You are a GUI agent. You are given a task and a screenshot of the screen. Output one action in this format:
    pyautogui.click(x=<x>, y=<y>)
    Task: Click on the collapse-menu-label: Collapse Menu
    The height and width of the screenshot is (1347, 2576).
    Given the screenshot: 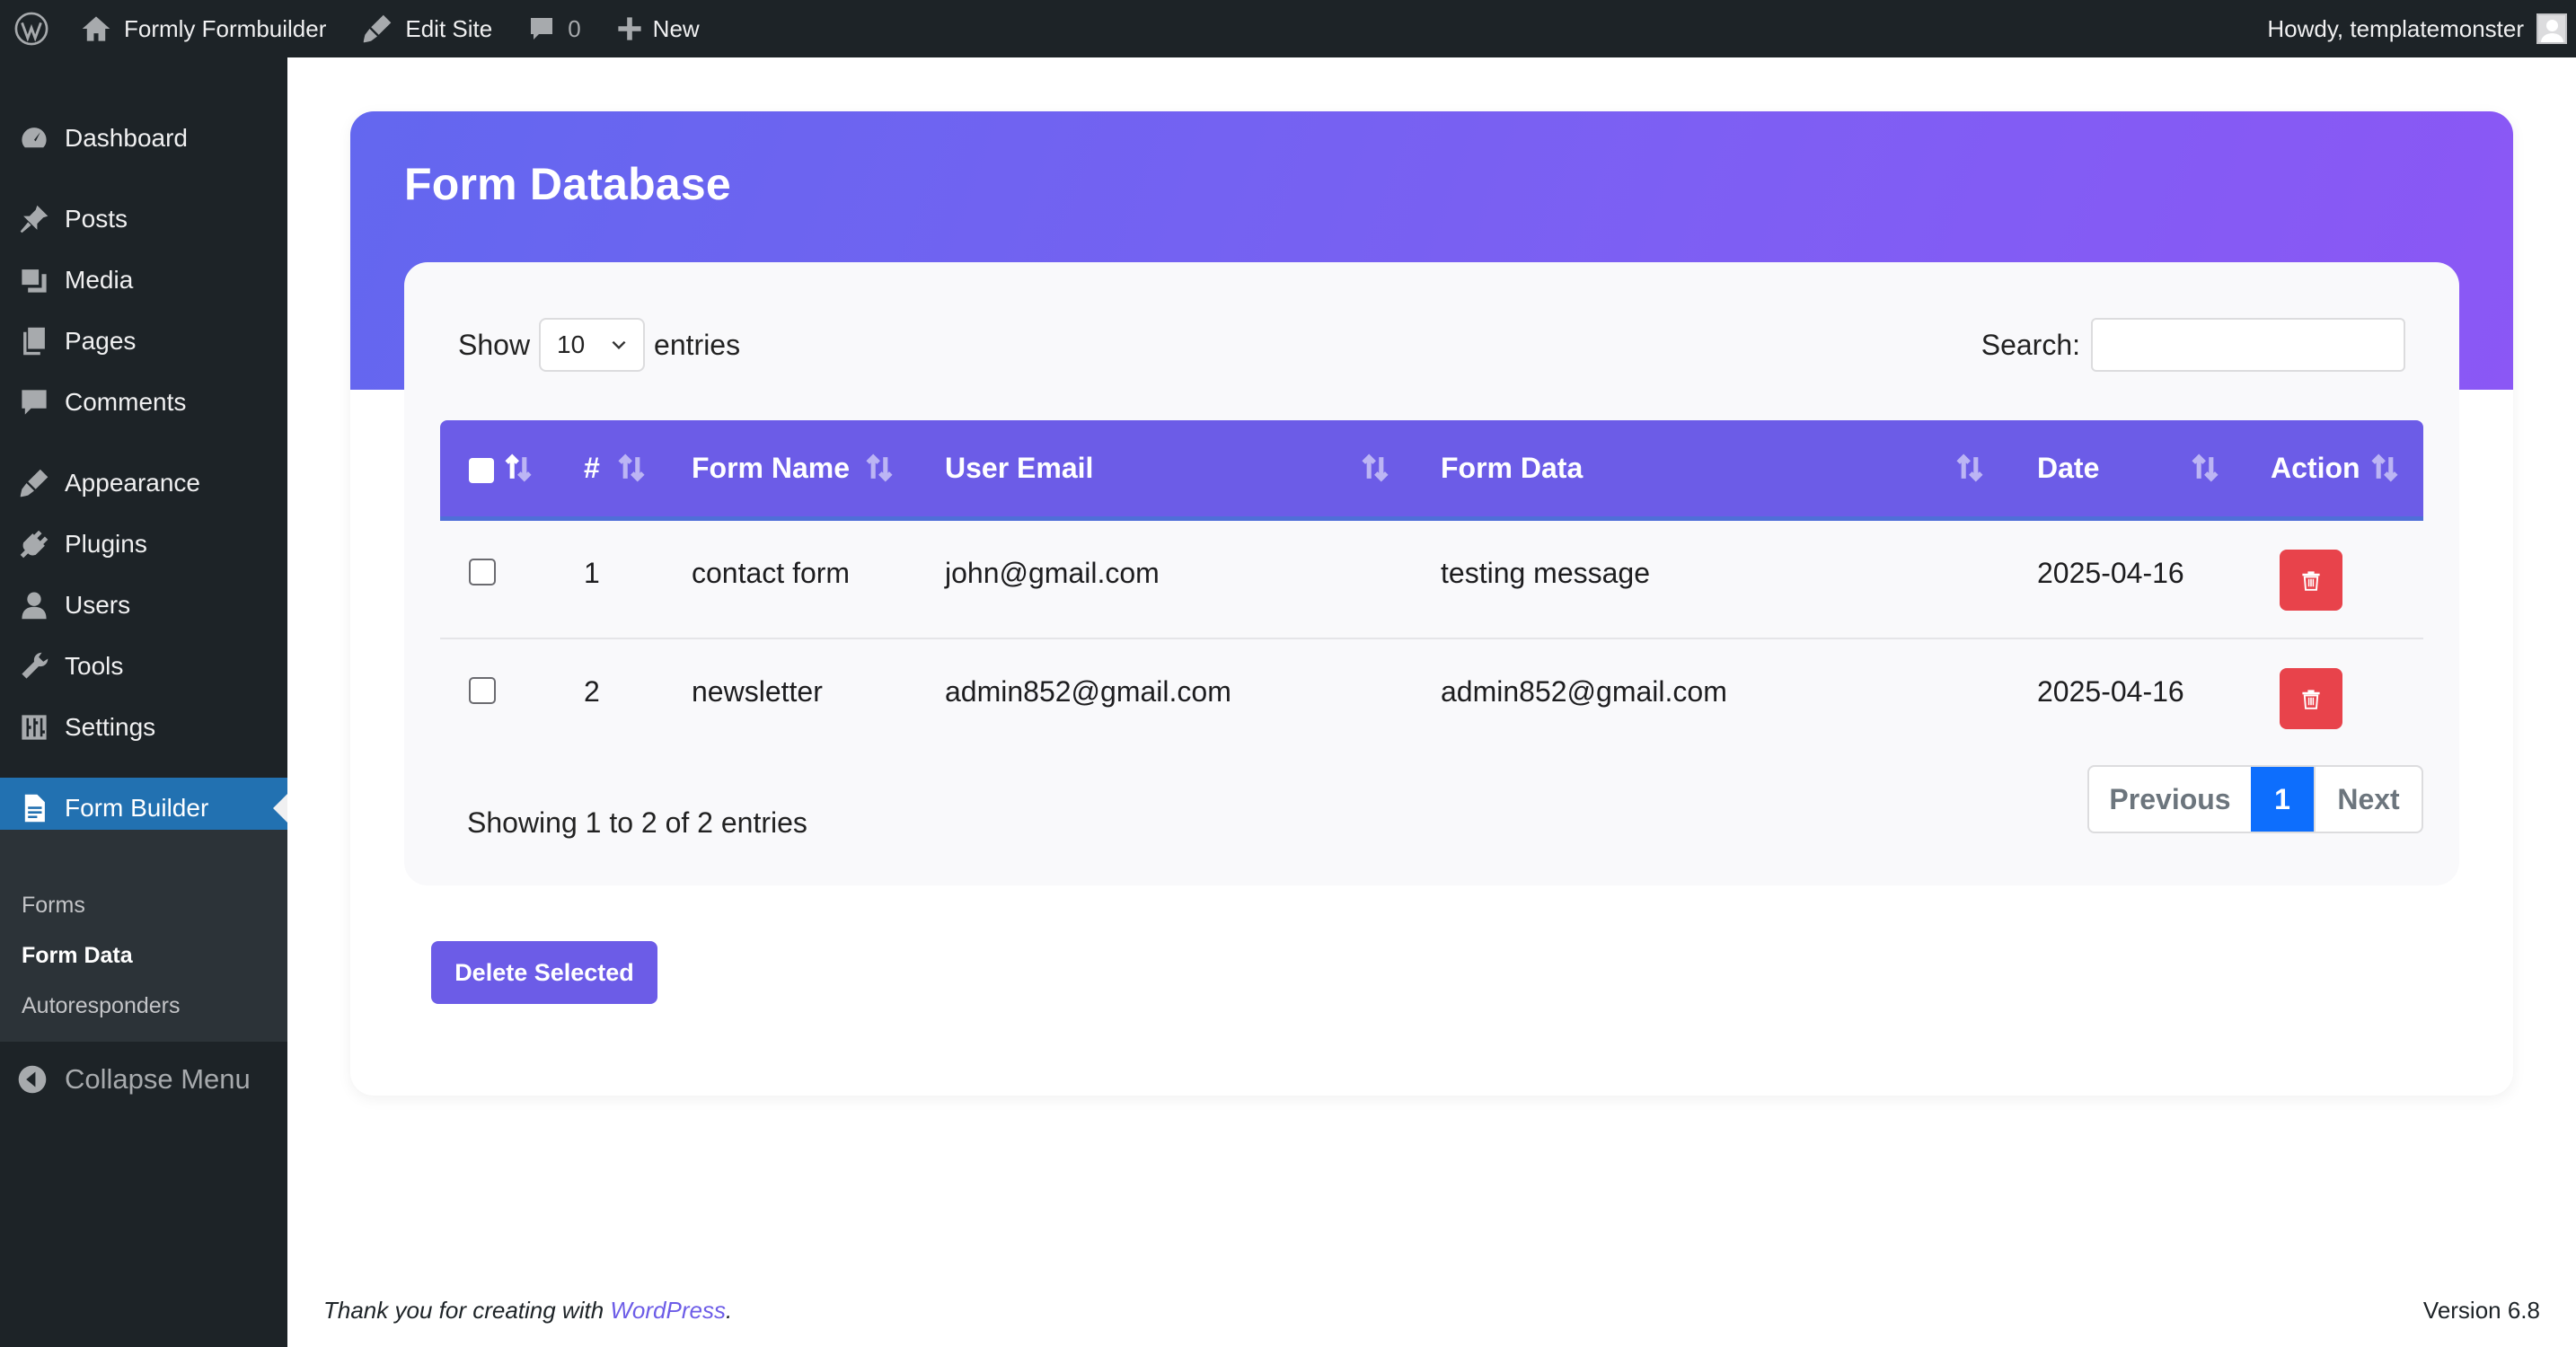 What is the action you would take?
    pyautogui.click(x=158, y=1079)
    